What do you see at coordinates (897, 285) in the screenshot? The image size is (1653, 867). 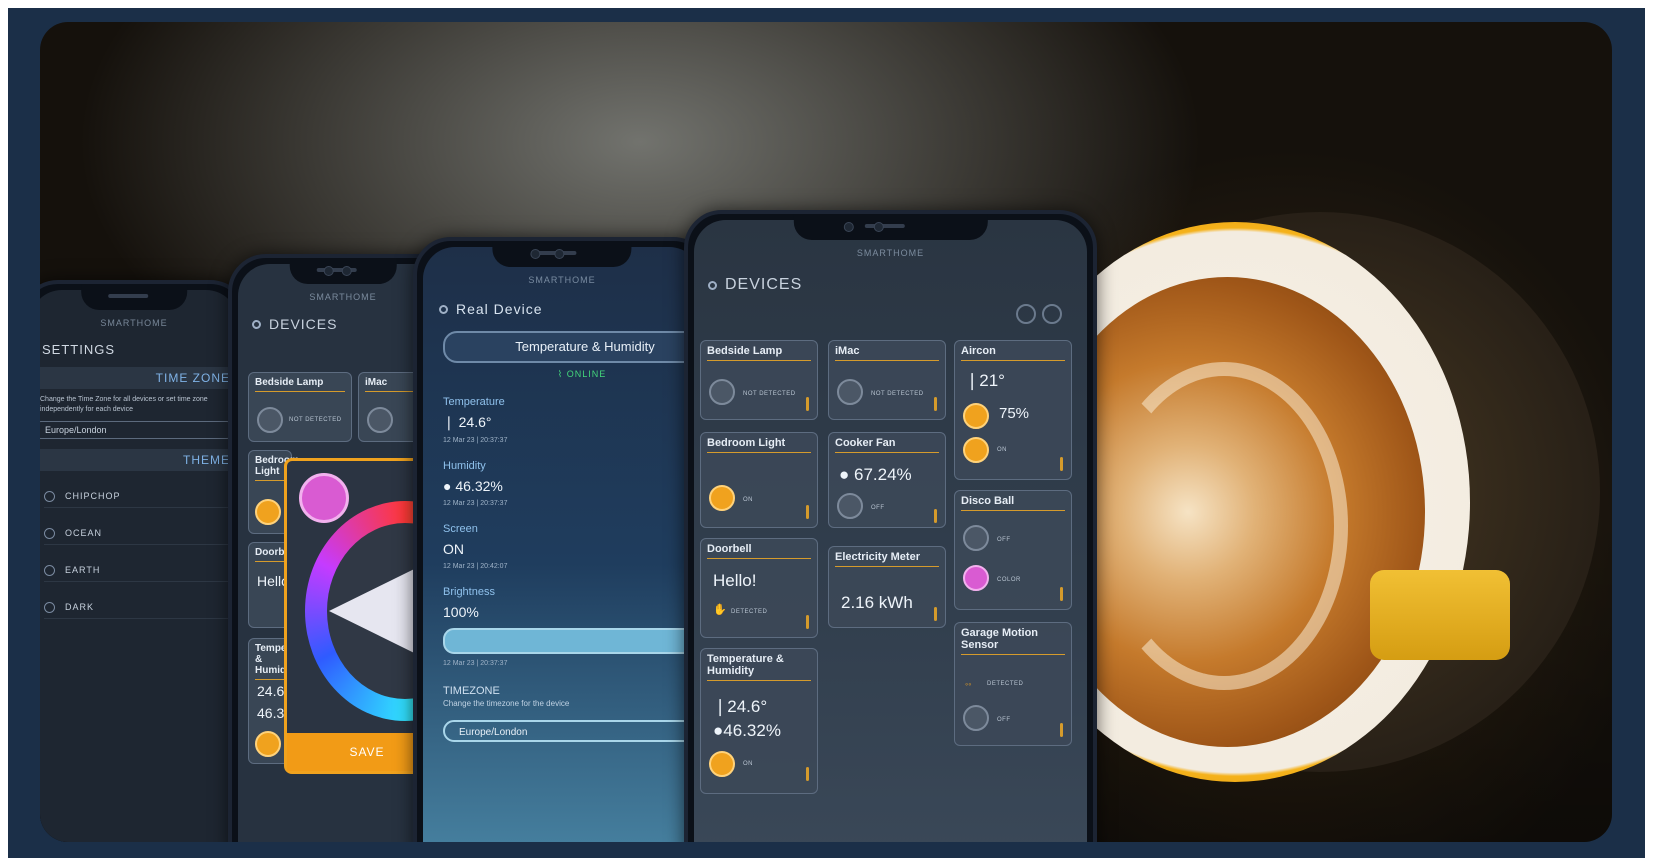 I see `devices-header: DEVICES` at bounding box center [897, 285].